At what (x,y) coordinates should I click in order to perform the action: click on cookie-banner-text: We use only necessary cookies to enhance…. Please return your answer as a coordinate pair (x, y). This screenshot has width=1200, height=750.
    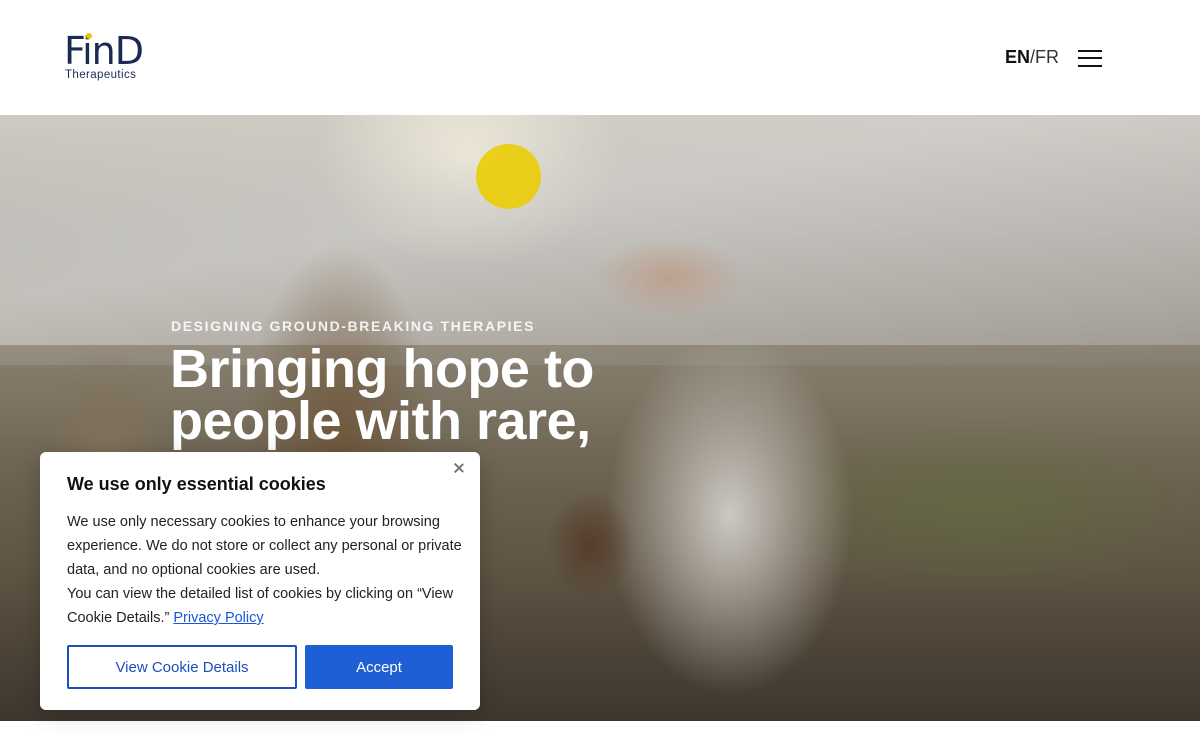
    Looking at the image, I should click on (264, 570).